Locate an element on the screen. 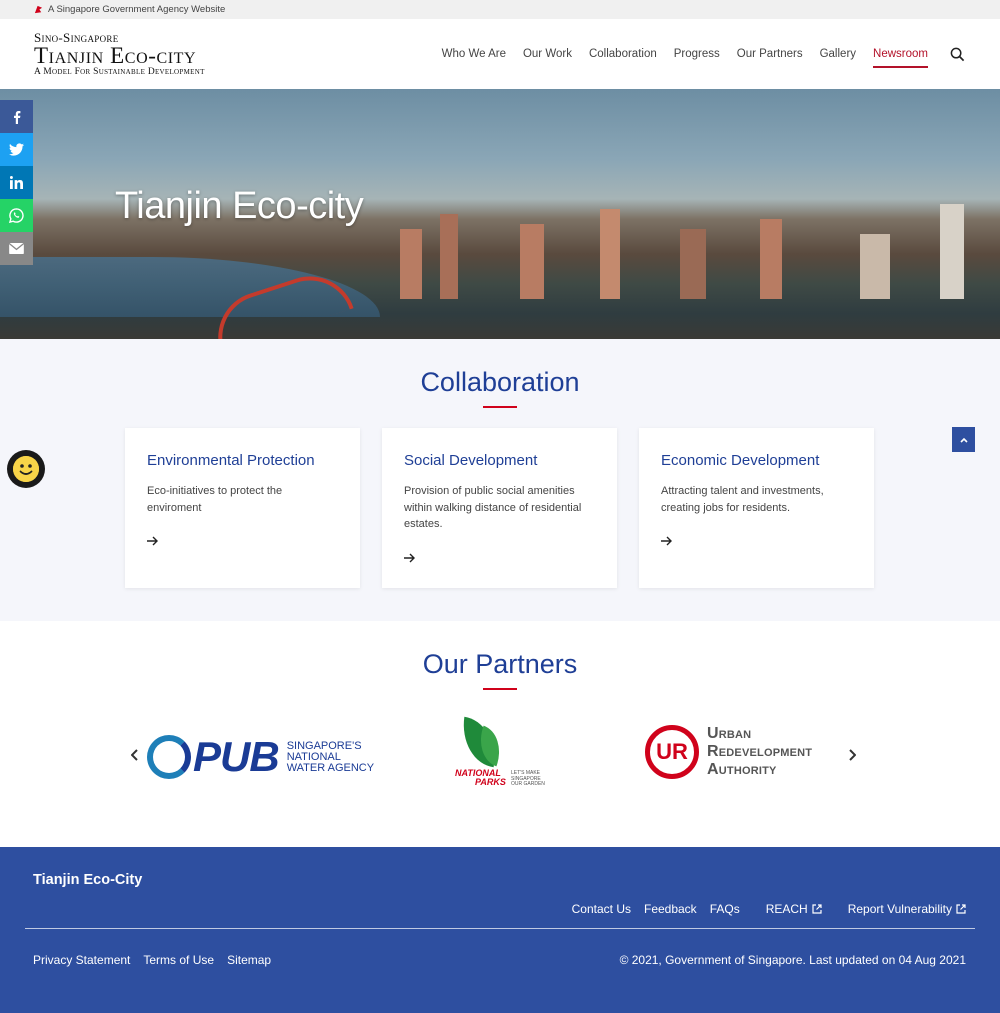 This screenshot has height=1013, width=1000. ura-line: Redevelopment is located at coordinates (760, 751).